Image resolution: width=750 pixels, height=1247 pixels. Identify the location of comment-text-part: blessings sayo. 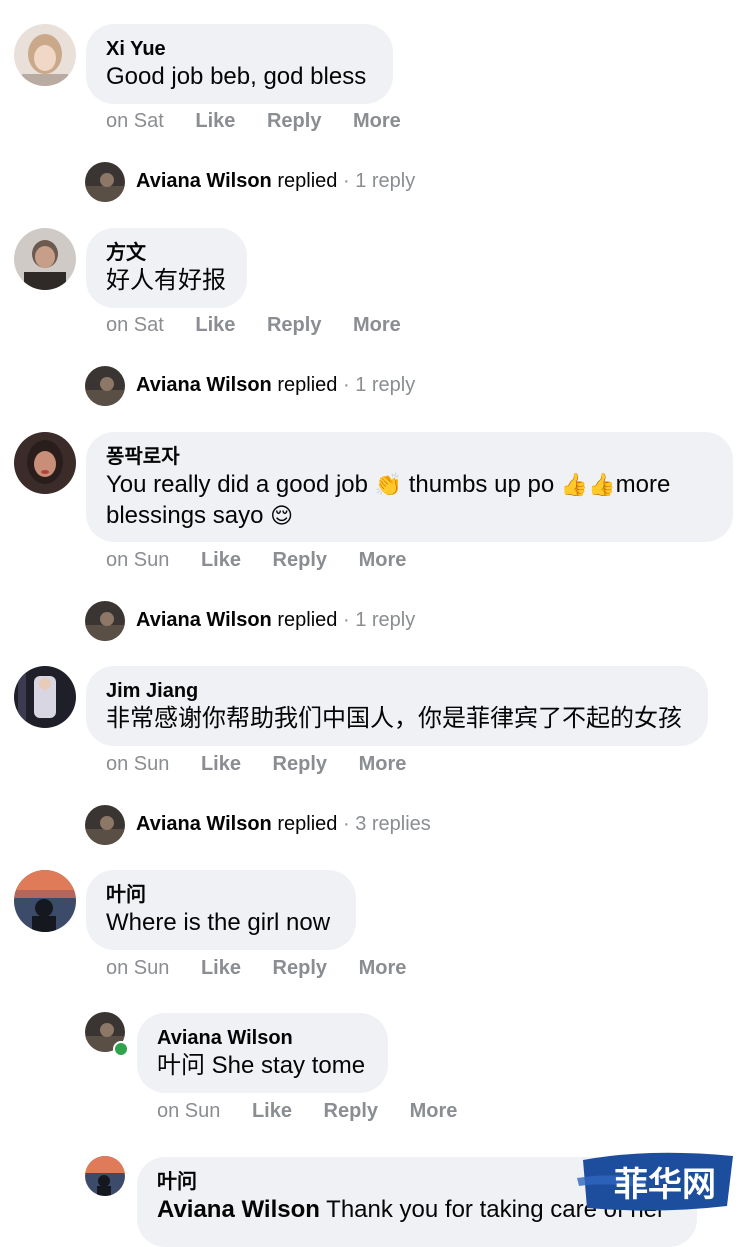
(188, 515).